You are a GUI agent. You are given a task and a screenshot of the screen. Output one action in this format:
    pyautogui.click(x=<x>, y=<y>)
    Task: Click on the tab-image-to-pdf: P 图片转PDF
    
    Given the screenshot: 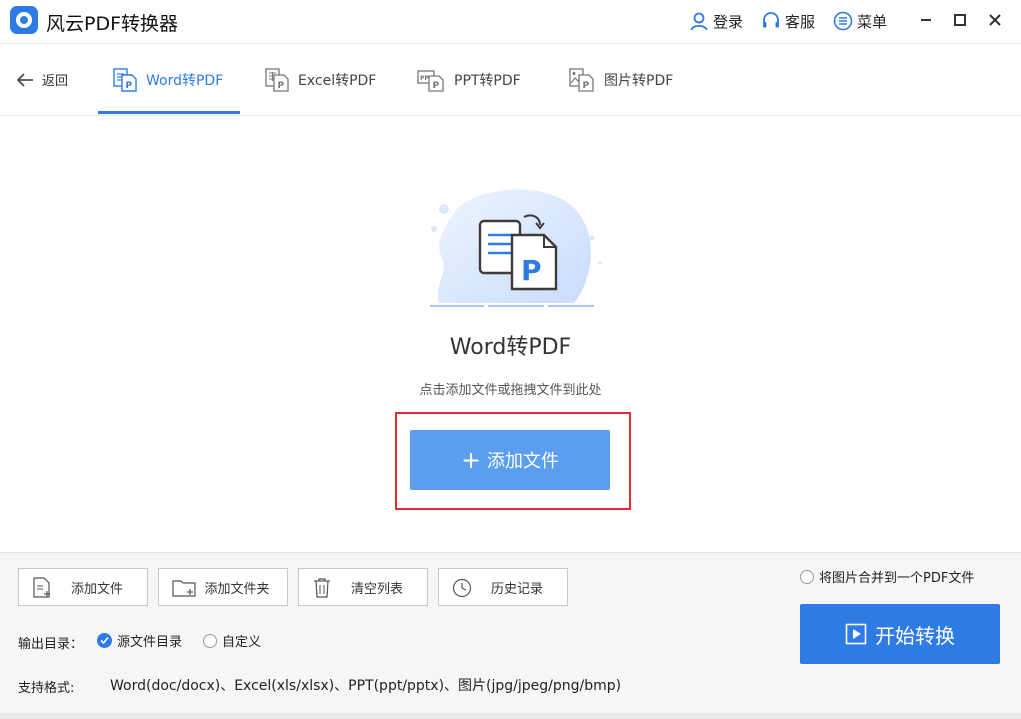 What is the action you would take?
    pyautogui.click(x=620, y=80)
    